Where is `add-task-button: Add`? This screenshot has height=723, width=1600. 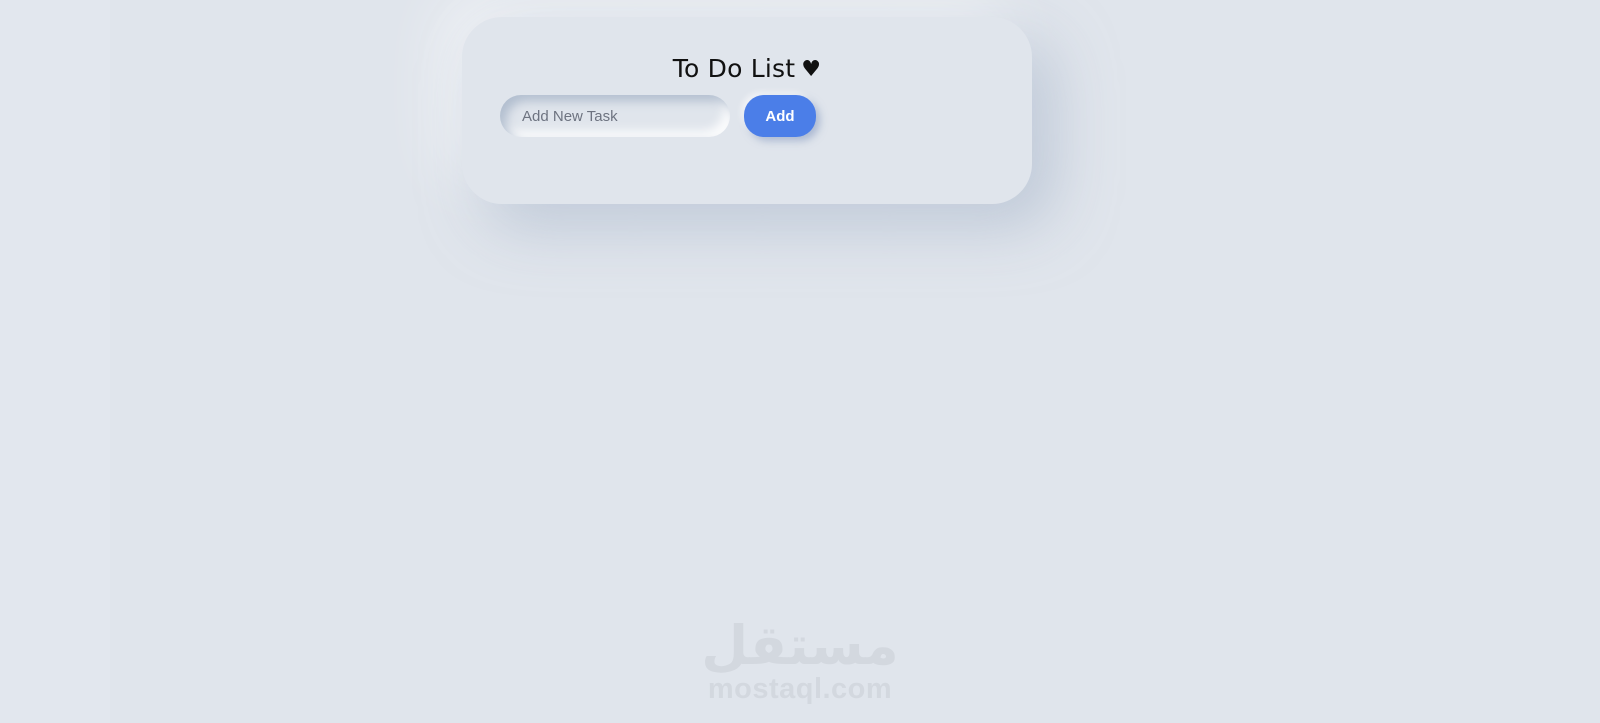
add-task-button: Add is located at coordinates (780, 116).